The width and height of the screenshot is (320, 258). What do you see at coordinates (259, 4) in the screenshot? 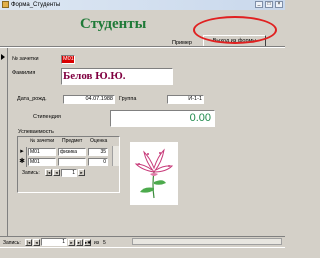
I see `minimize-button: _` at bounding box center [259, 4].